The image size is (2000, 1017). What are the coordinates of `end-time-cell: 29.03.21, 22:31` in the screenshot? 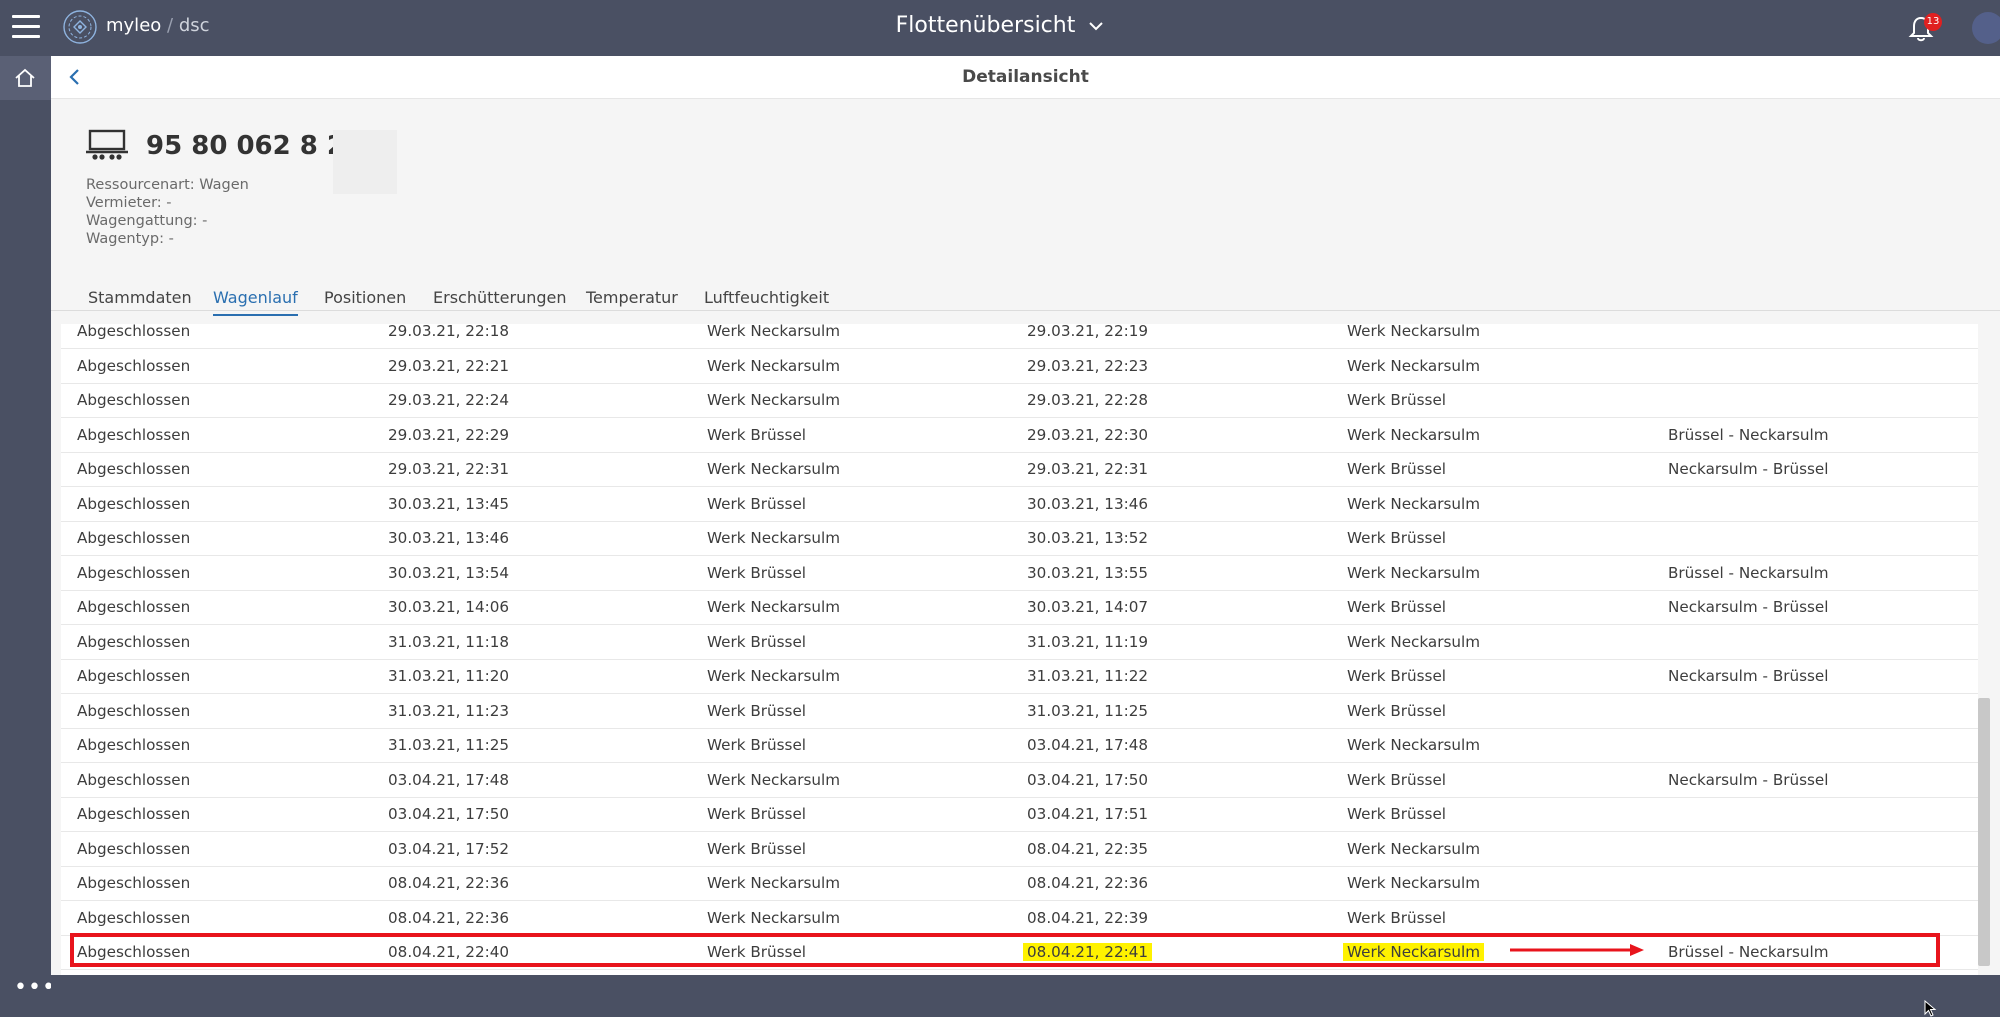 It's located at (1088, 469).